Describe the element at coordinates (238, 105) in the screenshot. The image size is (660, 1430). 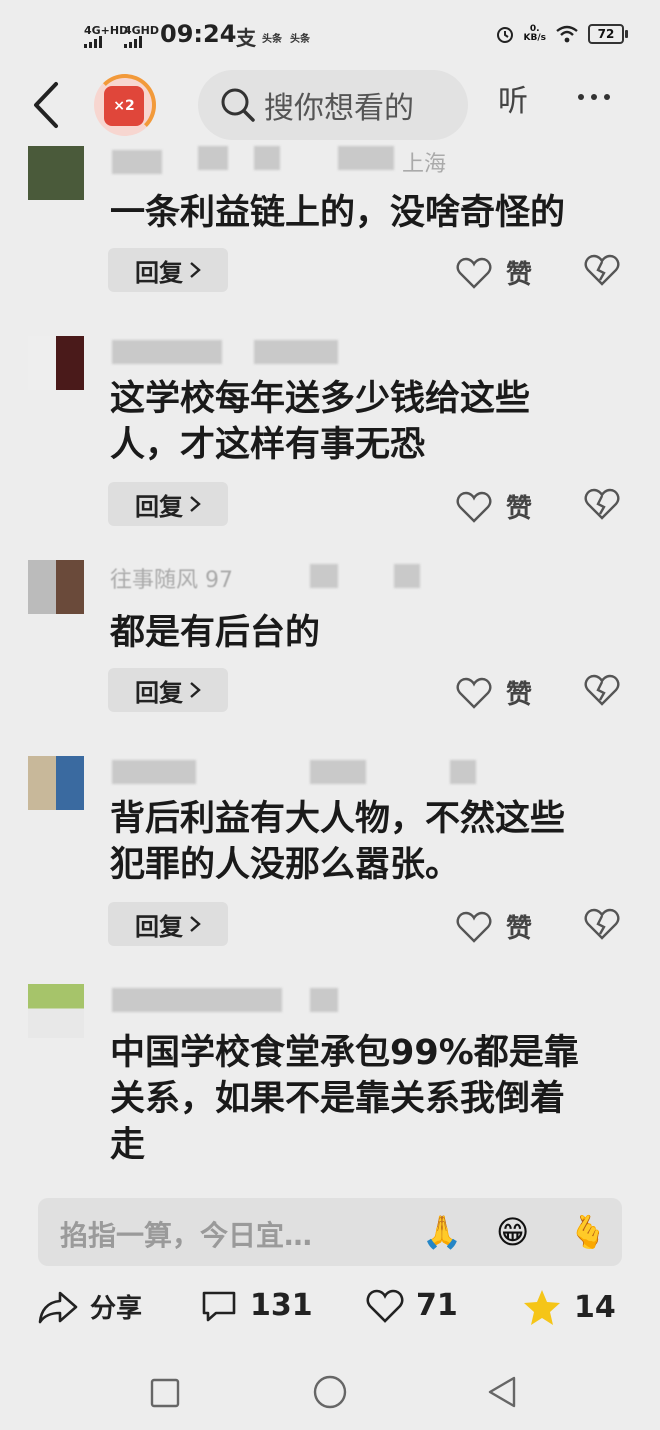
I see `search-icon` at that location.